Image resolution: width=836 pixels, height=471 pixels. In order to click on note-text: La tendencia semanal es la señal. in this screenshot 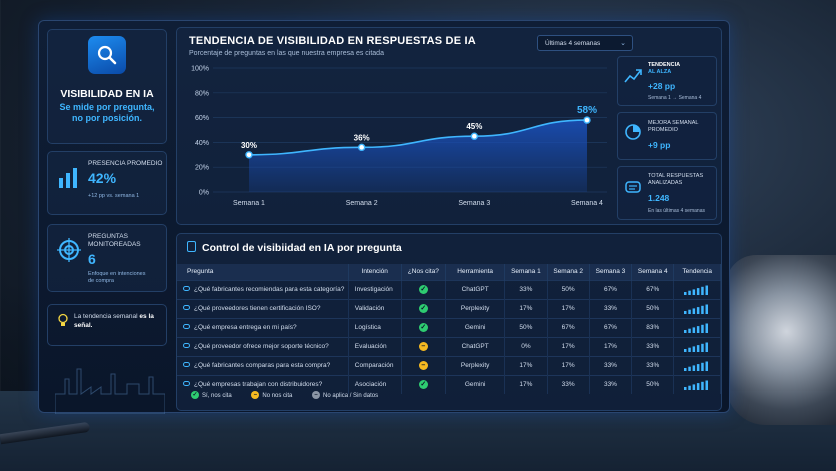, I will do `click(119, 321)`.